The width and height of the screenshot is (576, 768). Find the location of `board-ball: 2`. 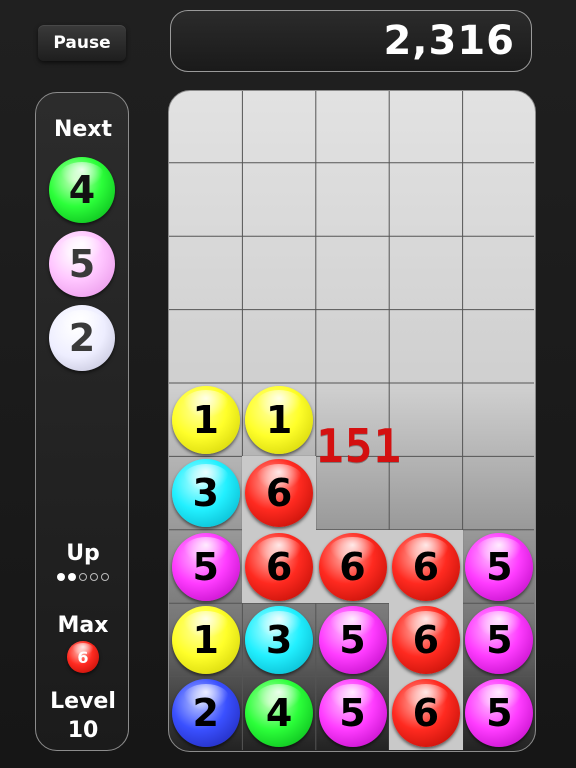

board-ball: 2 is located at coordinates (205, 713).